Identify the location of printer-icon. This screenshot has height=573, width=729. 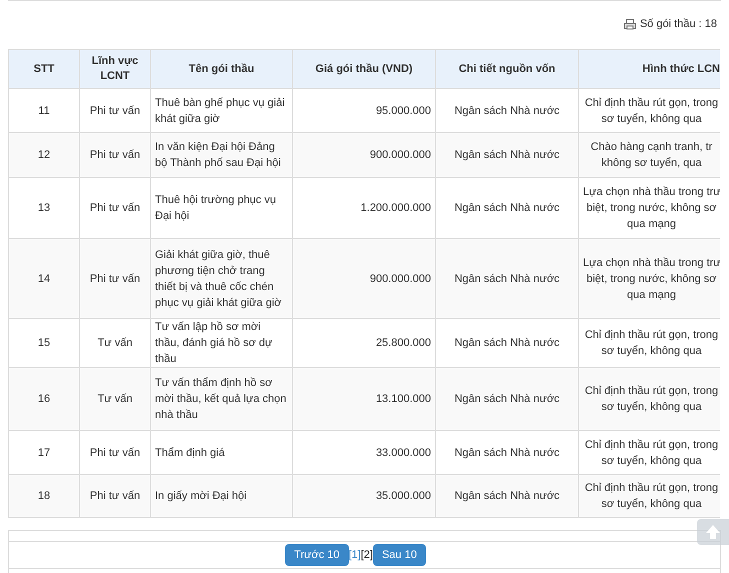
(630, 24).